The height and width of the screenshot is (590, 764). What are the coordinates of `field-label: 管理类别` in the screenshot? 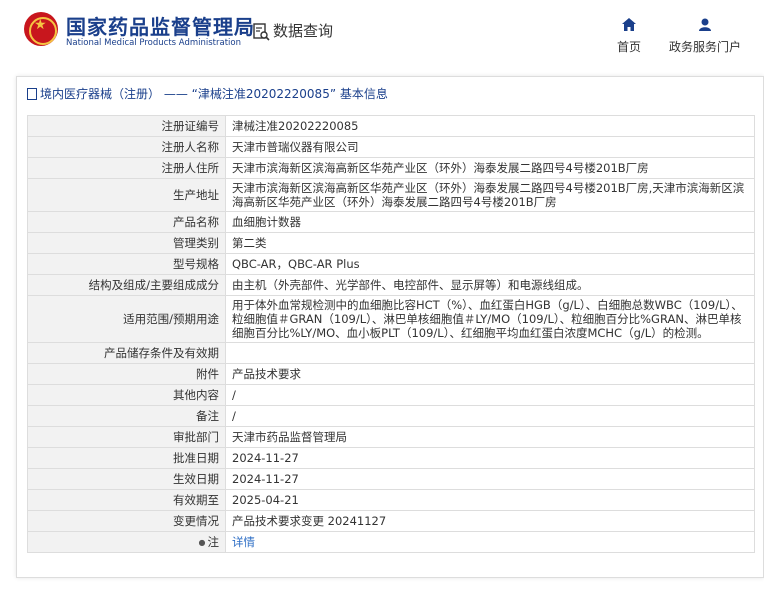 It's located at (126, 243).